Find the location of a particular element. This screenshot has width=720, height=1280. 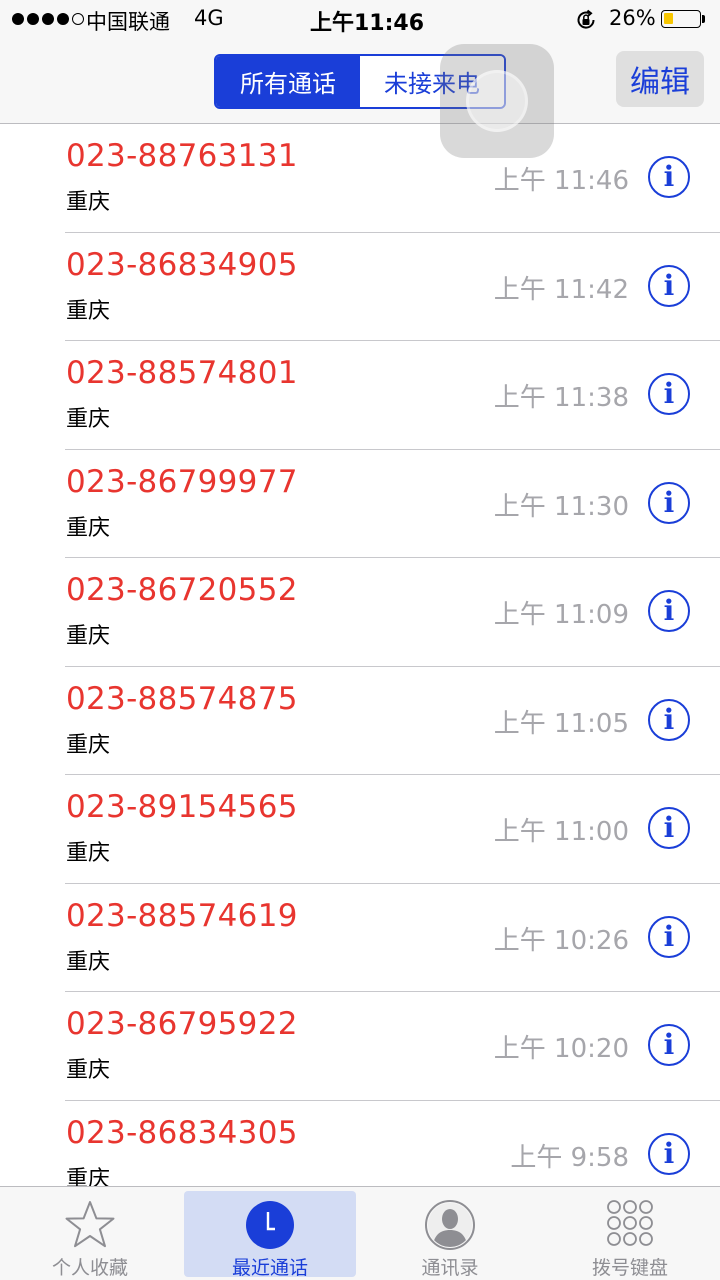

caller-number: 023-88574619 is located at coordinates (182, 915).